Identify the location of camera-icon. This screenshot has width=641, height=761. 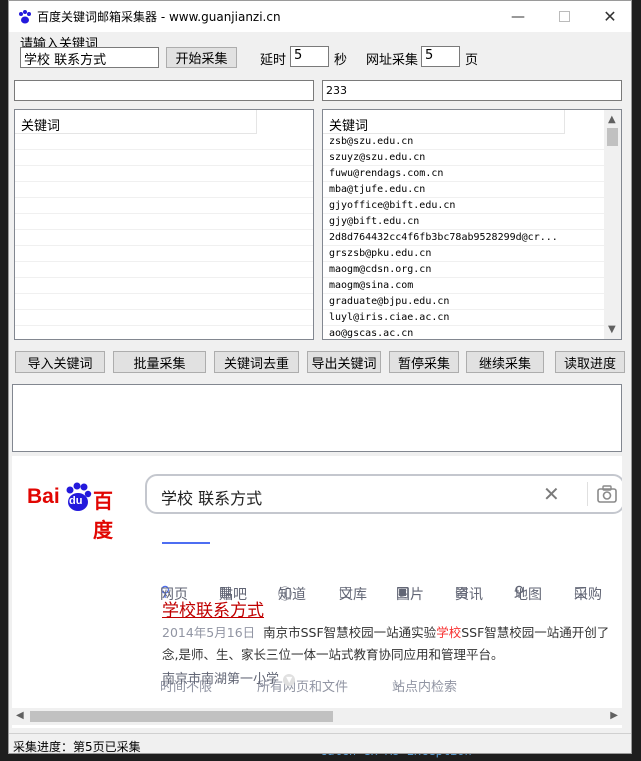
(607, 494).